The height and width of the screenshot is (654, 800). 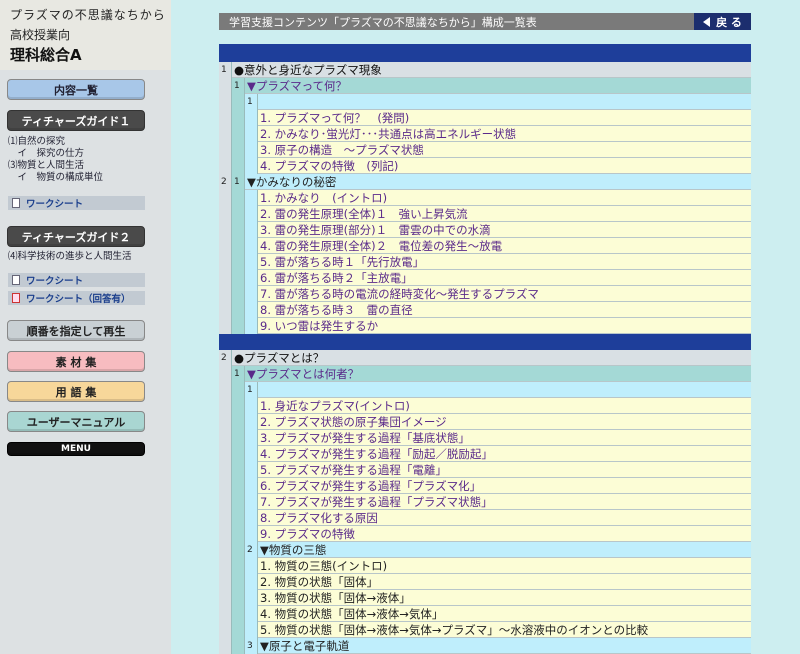 What do you see at coordinates (498, 374) in the screenshot?
I see `chapter-title: ▼プラズマとは何者？` at bounding box center [498, 374].